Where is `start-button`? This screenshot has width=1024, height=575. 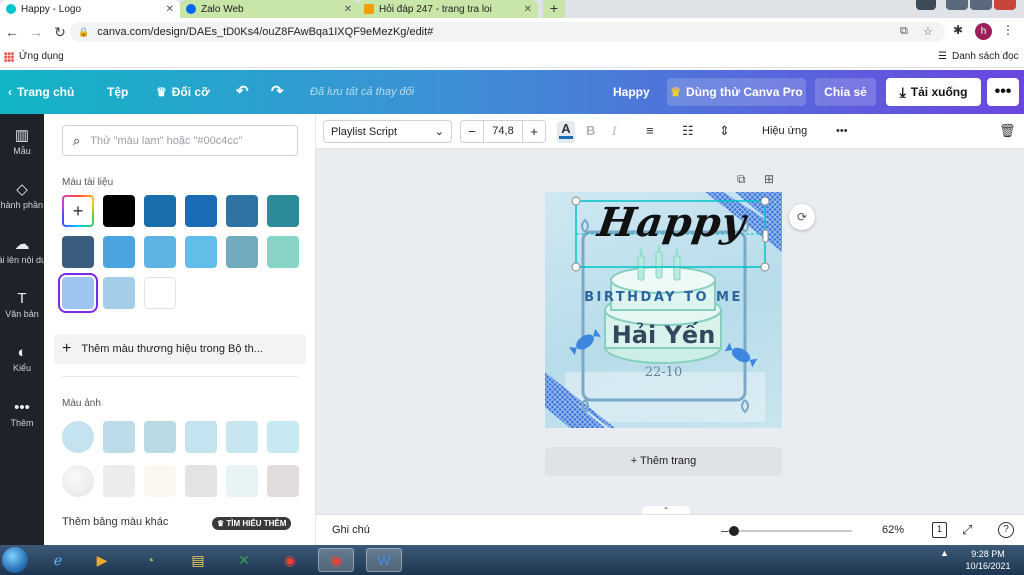
start-button is located at coordinates (15, 560).